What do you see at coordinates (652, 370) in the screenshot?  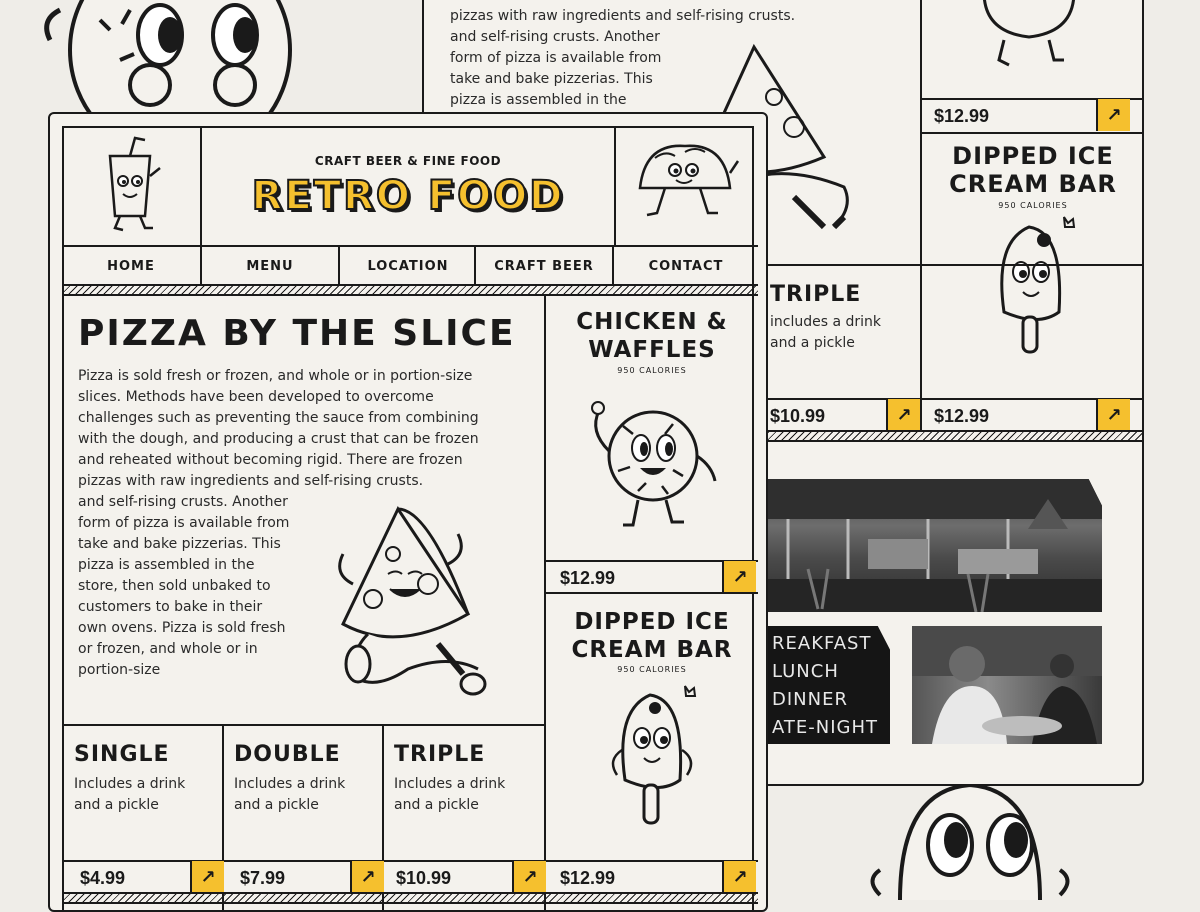 I see `item-chicken-waffles-calories: 950 CALORIES` at bounding box center [652, 370].